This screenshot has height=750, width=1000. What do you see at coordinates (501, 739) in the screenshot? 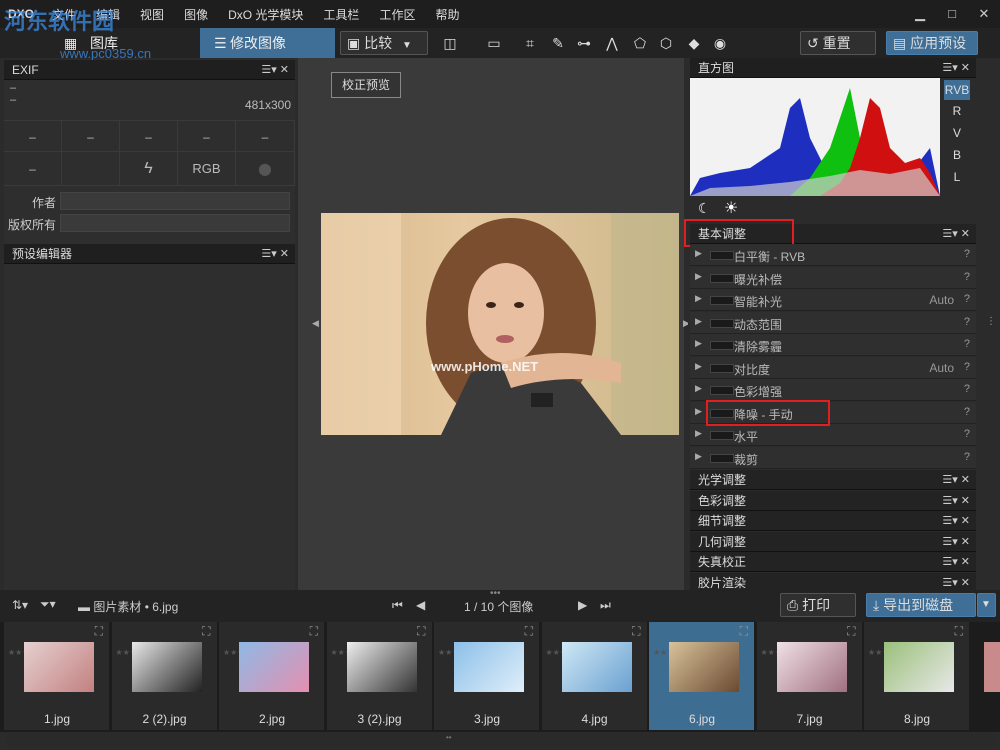
I see `filmstrip-scrollbar: ••` at bounding box center [501, 739].